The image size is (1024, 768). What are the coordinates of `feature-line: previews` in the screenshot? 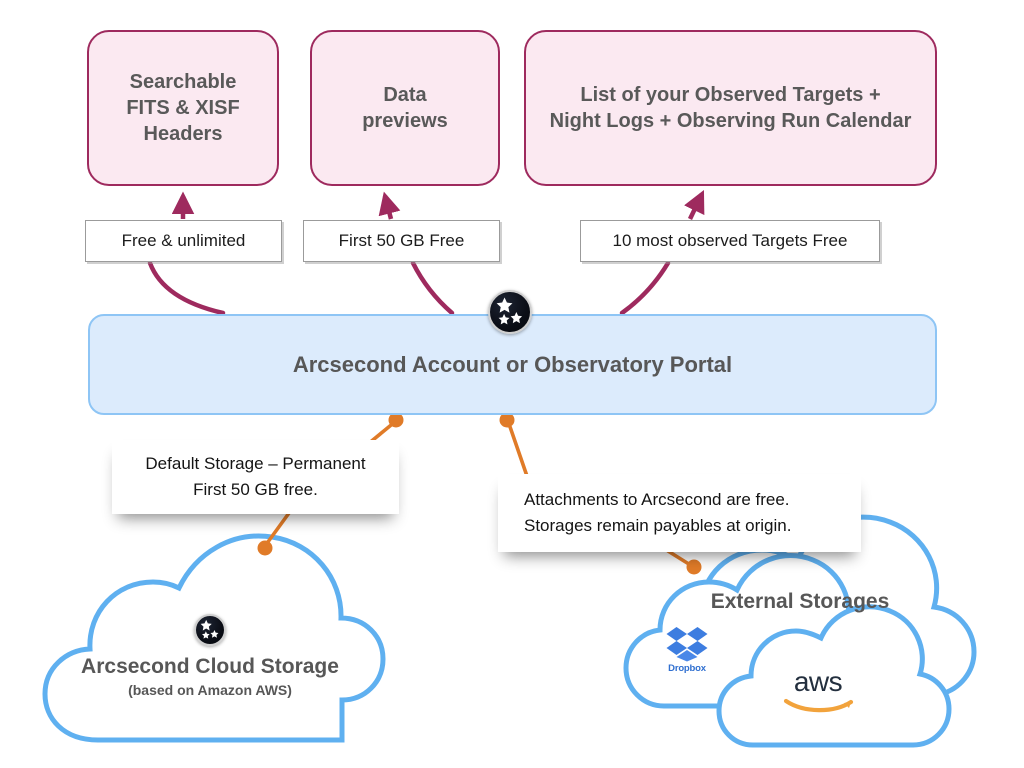 It's located at (405, 121).